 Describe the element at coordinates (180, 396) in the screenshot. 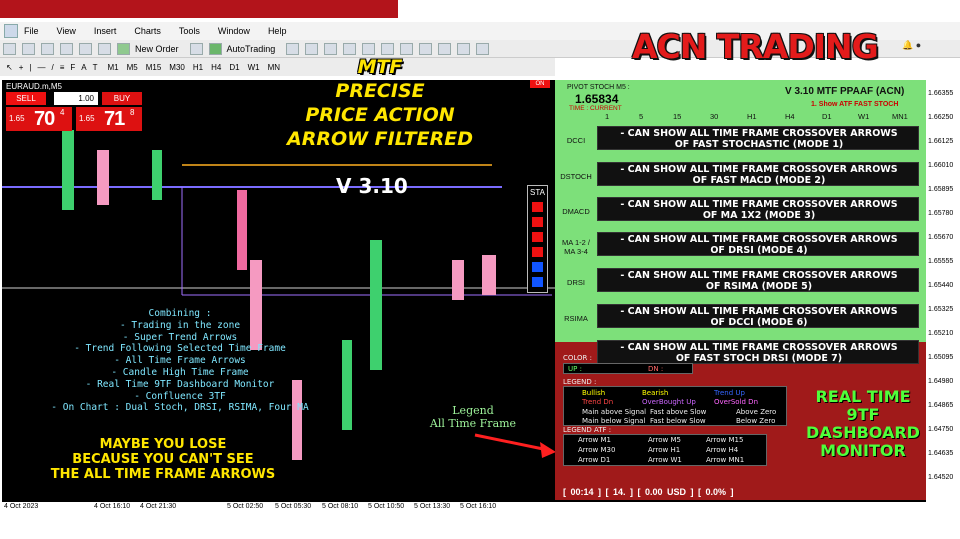

I see `feature-item: - Confluence 3TF` at that location.